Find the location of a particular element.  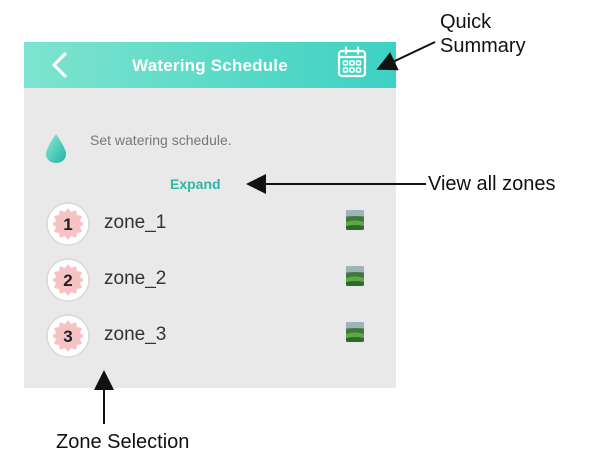

arrow-quick-summary is located at coordinates (406, 56).